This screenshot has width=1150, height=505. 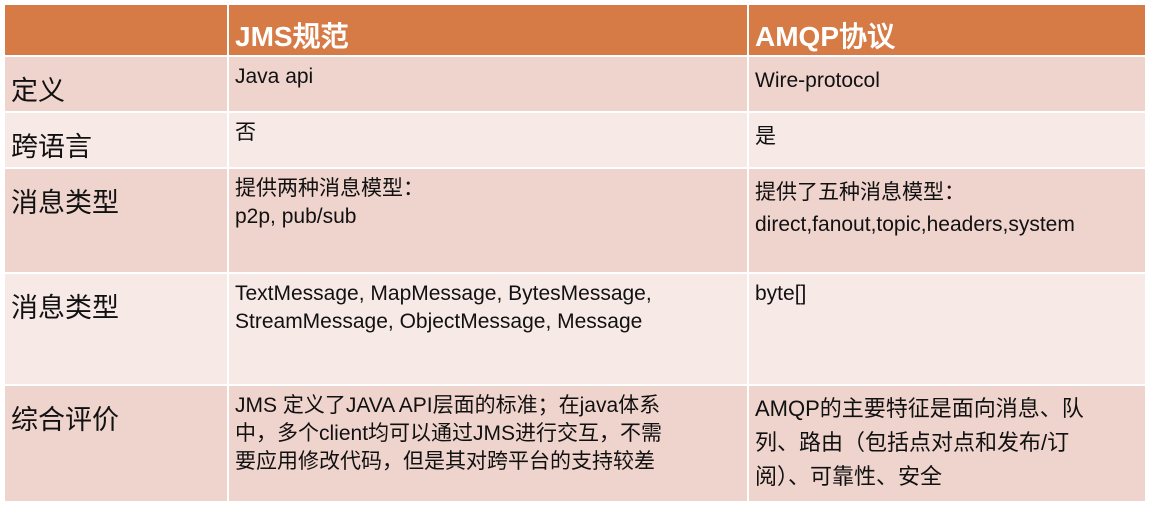 What do you see at coordinates (817, 80) in the screenshot?
I see `cell-line: Wire-protocol` at bounding box center [817, 80].